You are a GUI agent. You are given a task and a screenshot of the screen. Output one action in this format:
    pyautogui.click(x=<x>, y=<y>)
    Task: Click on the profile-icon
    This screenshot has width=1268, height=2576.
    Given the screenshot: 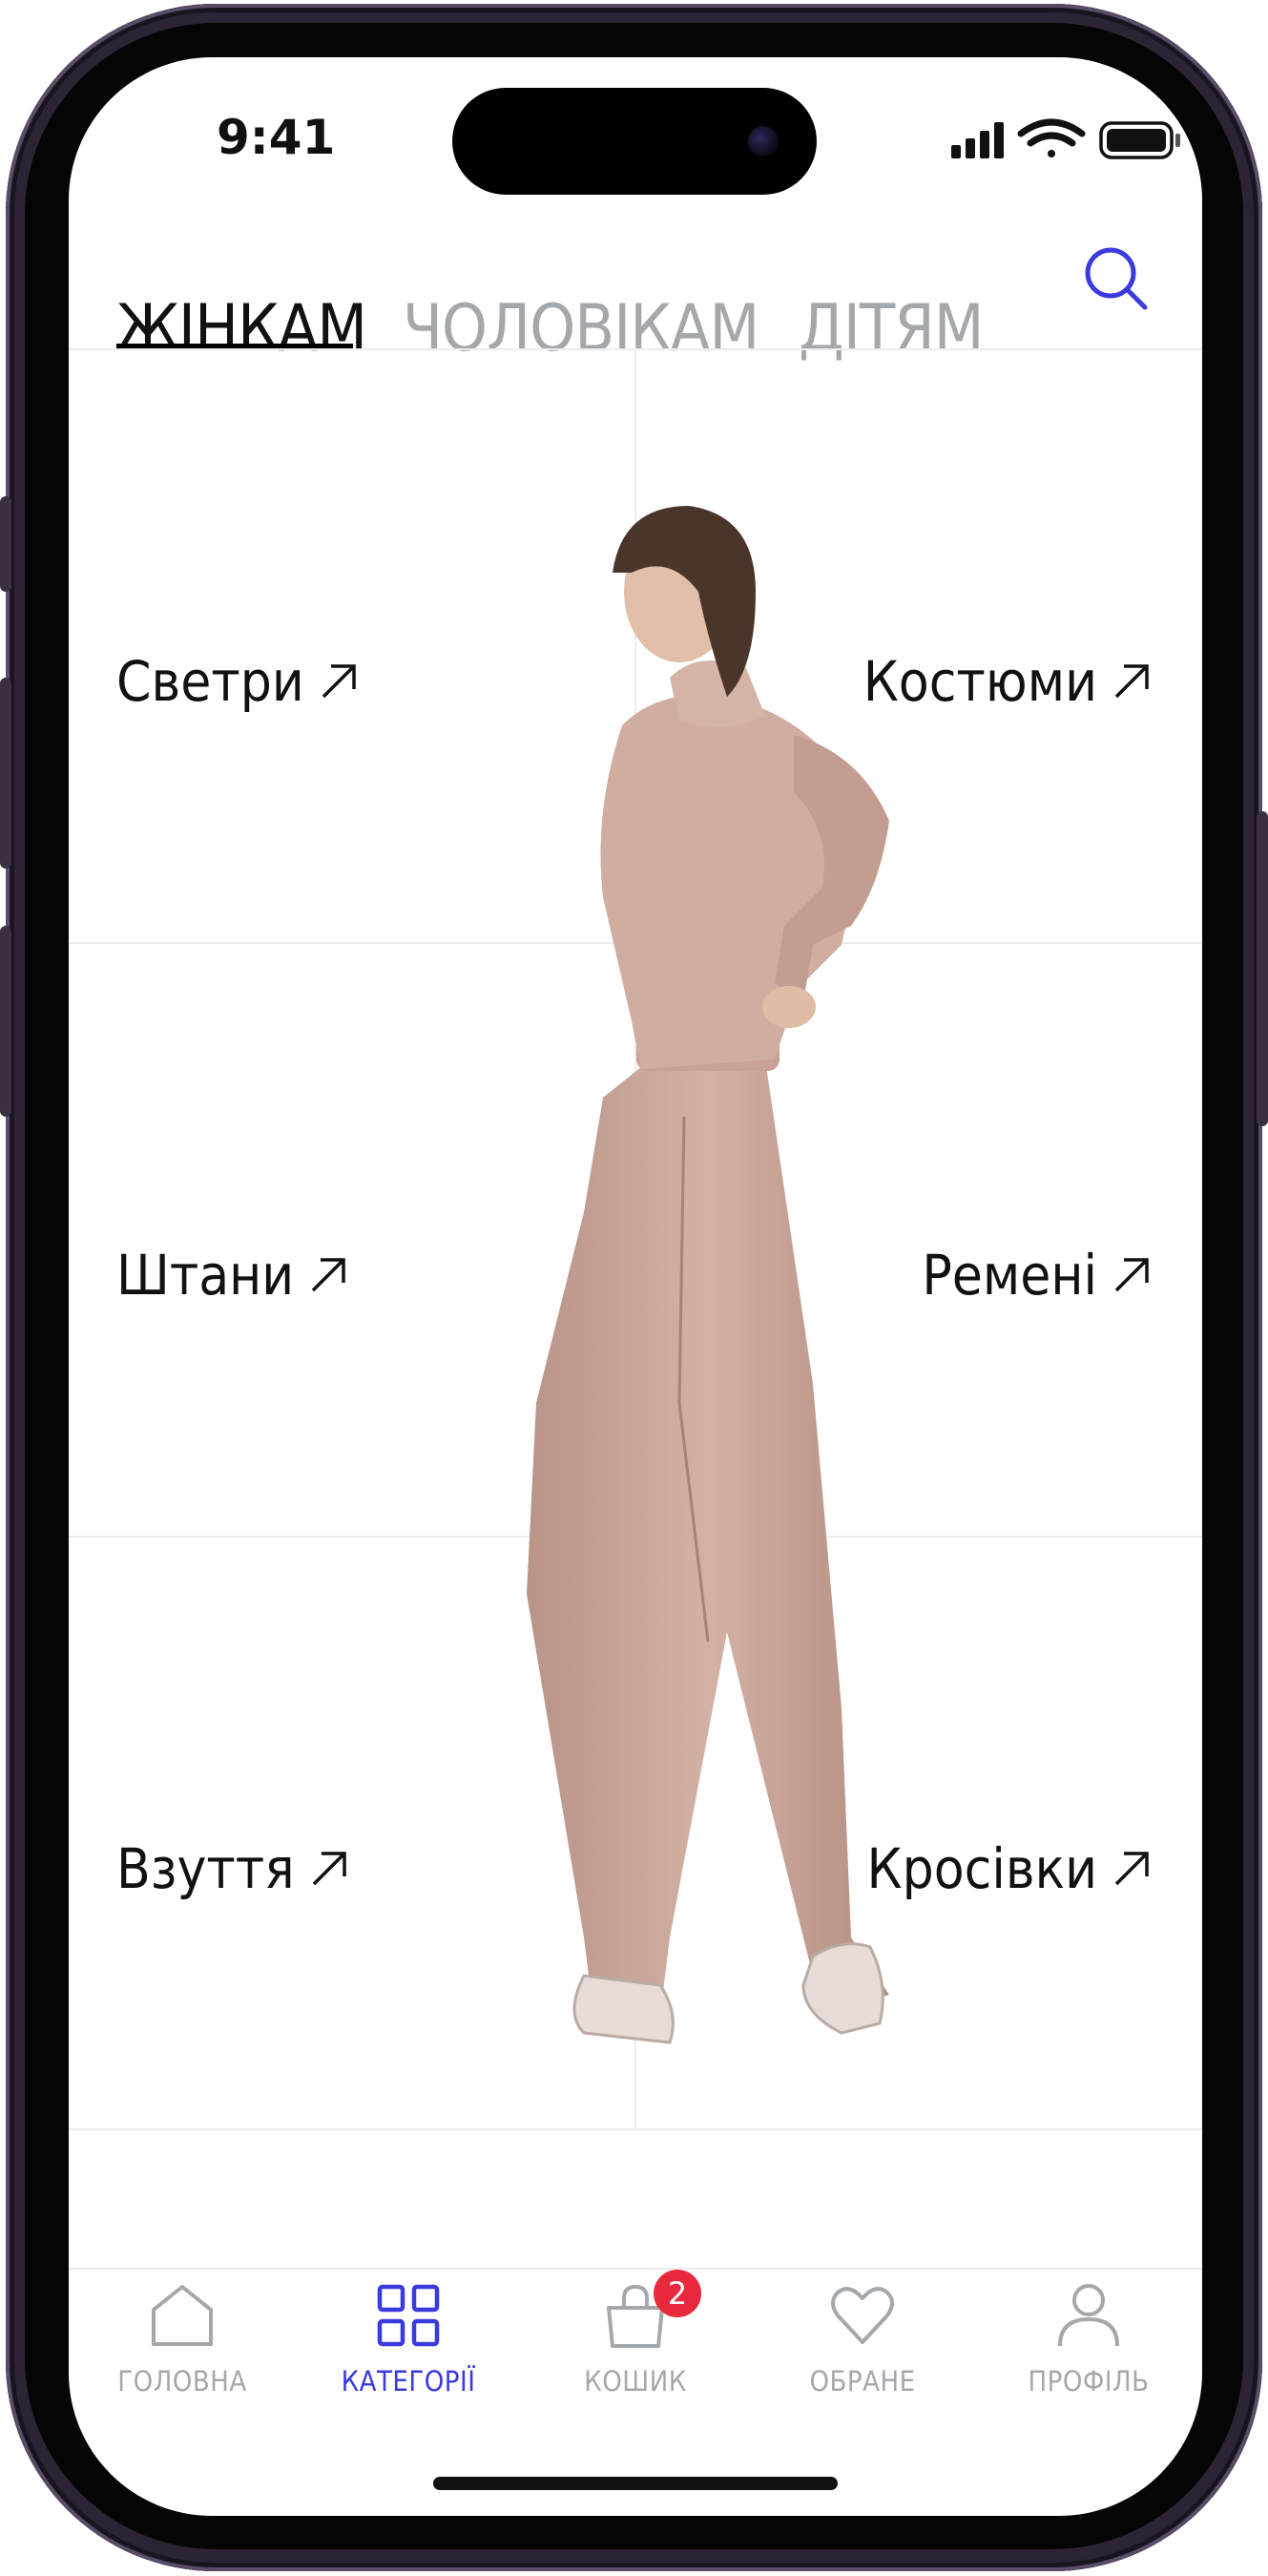 What is the action you would take?
    pyautogui.click(x=1088, y=2315)
    